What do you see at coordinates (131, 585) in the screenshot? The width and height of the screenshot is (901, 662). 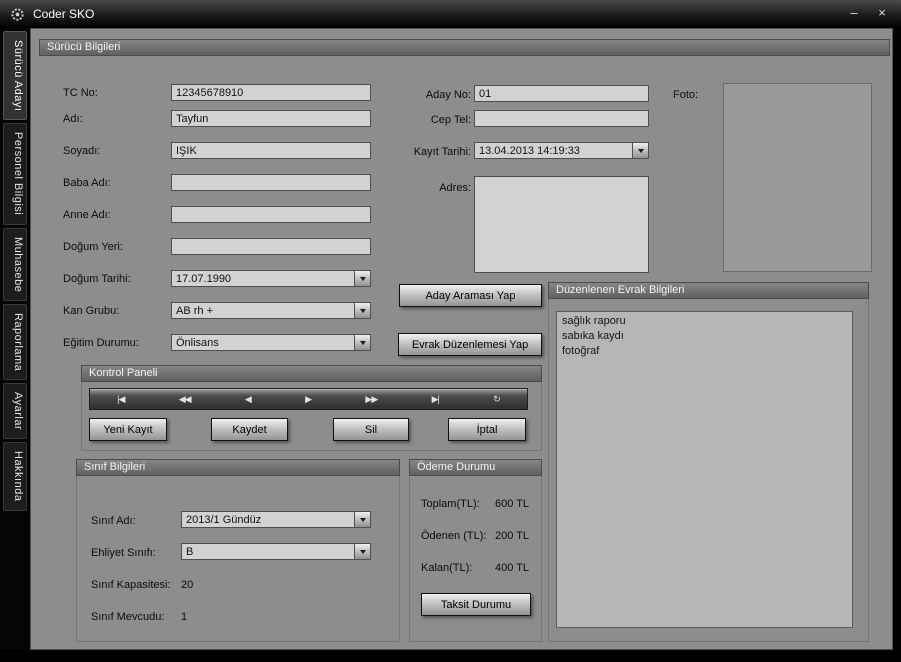 I see `sinif-kapasitesi-label: Sınıf Kapasitesi:` at bounding box center [131, 585].